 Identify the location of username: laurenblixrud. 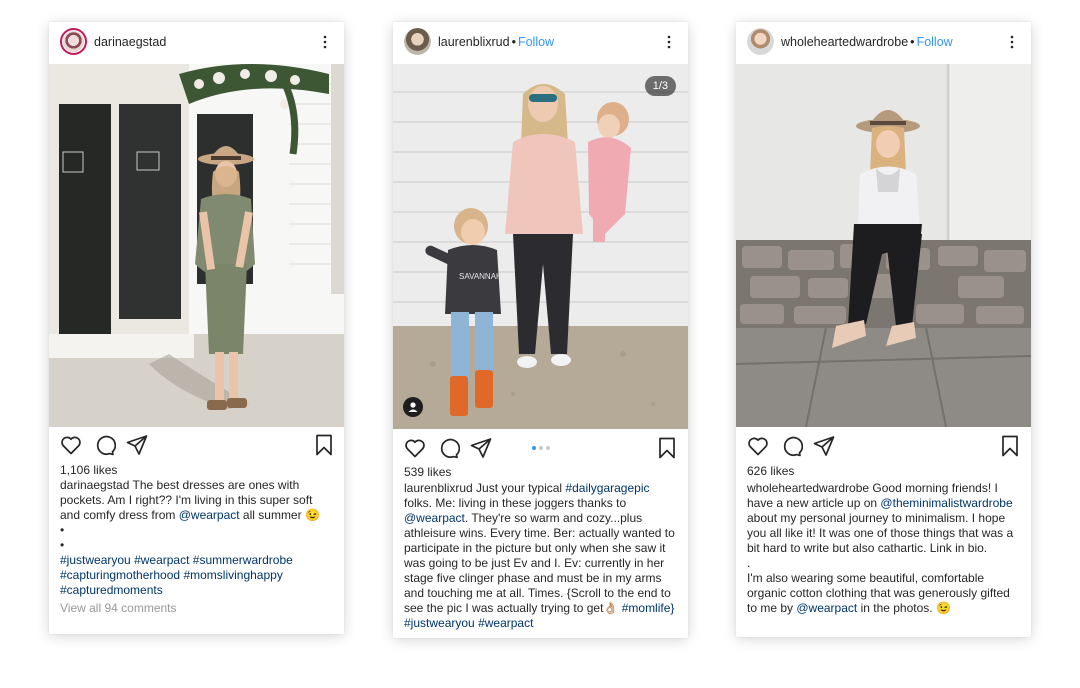
(474, 42).